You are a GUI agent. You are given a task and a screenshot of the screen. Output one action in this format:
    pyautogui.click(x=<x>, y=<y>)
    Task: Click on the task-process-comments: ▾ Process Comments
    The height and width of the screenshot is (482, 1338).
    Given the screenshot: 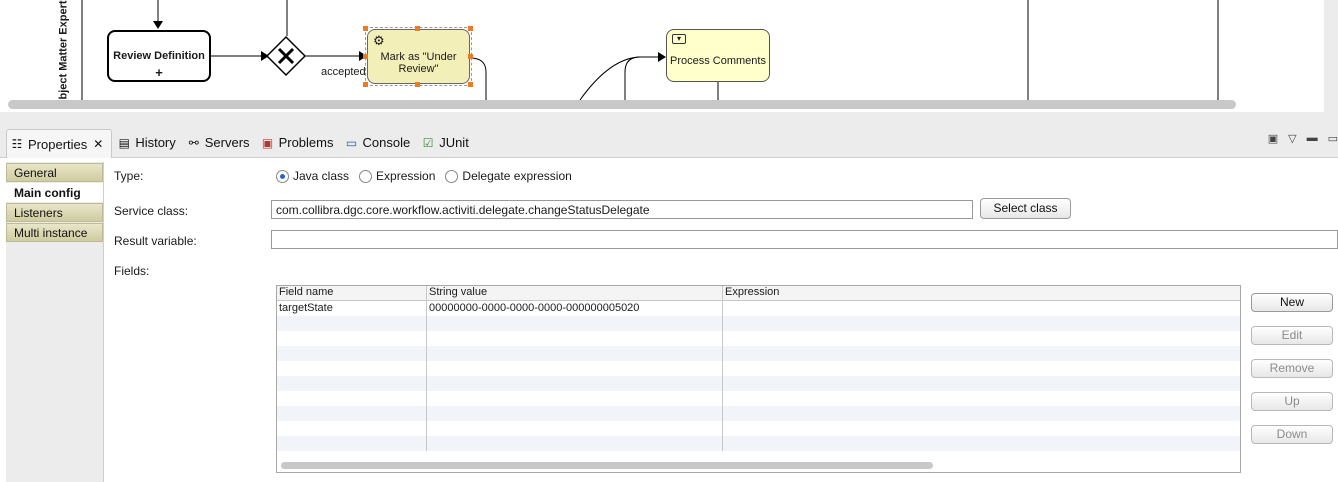 What is the action you would take?
    pyautogui.click(x=718, y=55)
    